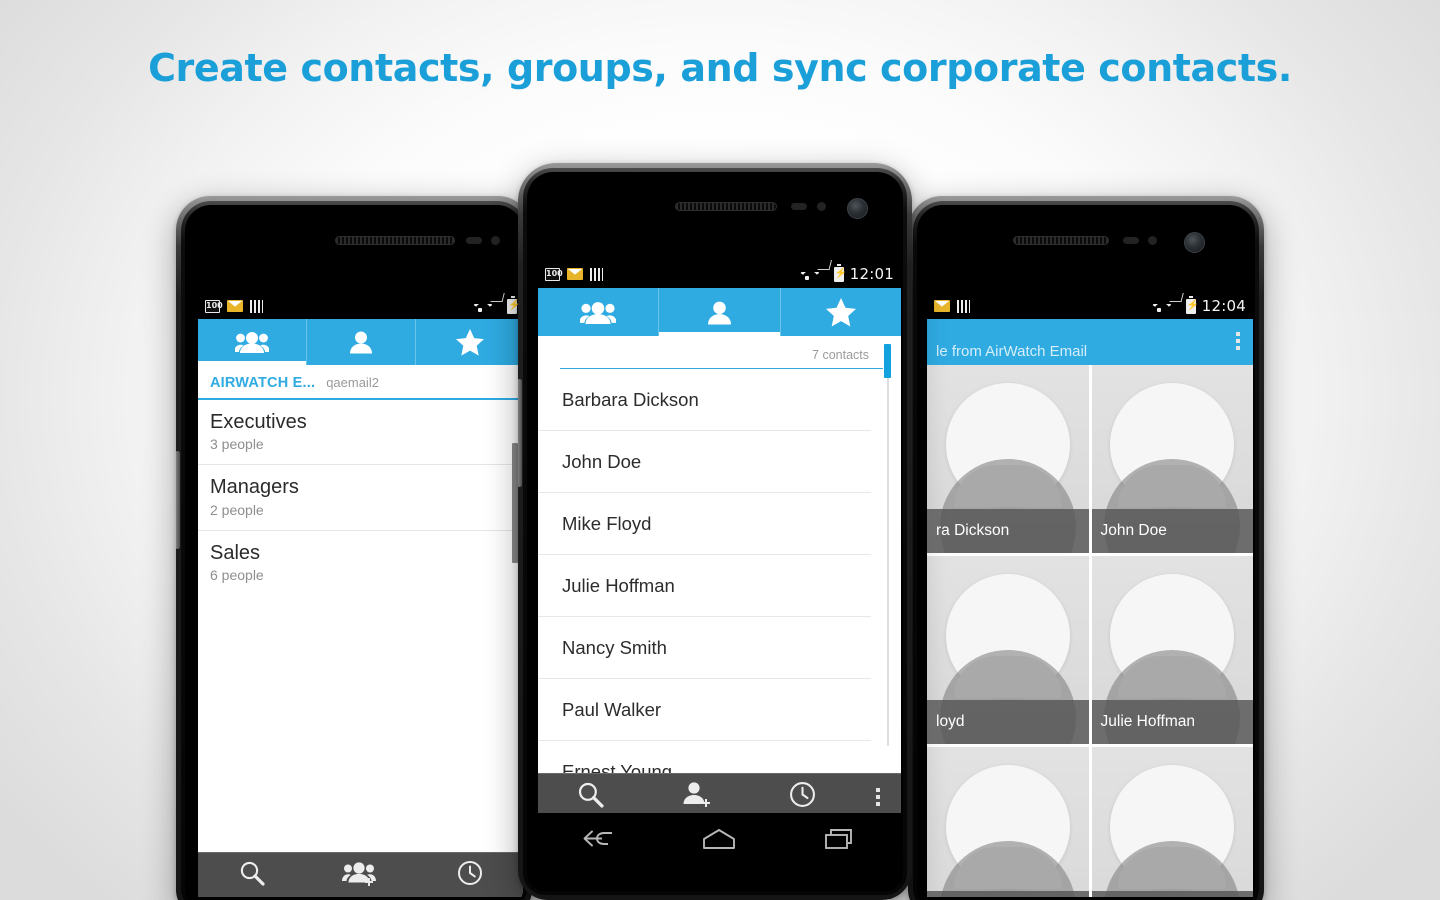 This screenshot has height=900, width=1440. I want to click on status-bar-left: 100, so click(360, 306).